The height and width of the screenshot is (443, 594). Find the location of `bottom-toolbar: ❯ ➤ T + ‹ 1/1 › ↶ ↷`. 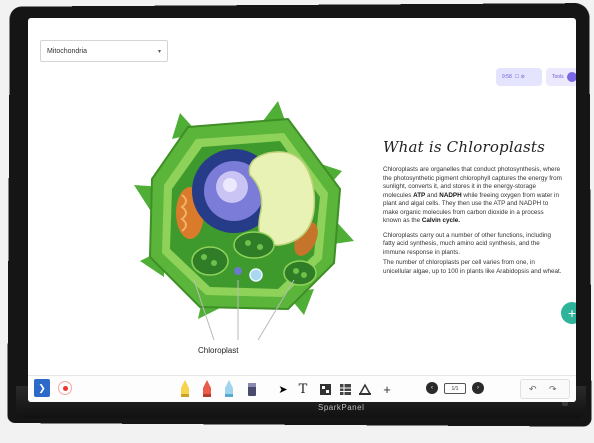

bottom-toolbar: ❯ ➤ T + ‹ 1/1 › ↶ ↷ is located at coordinates (302, 388).